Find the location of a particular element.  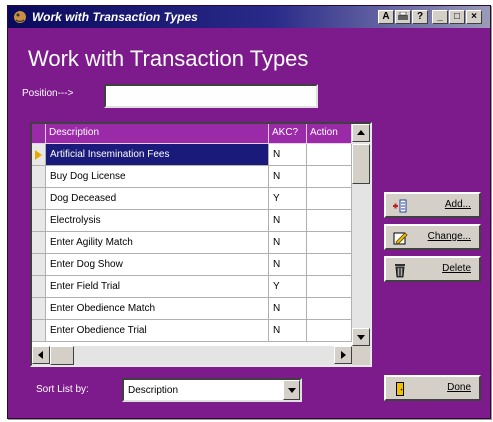

table-row: Enter Obedience Trial N is located at coordinates (192, 331).